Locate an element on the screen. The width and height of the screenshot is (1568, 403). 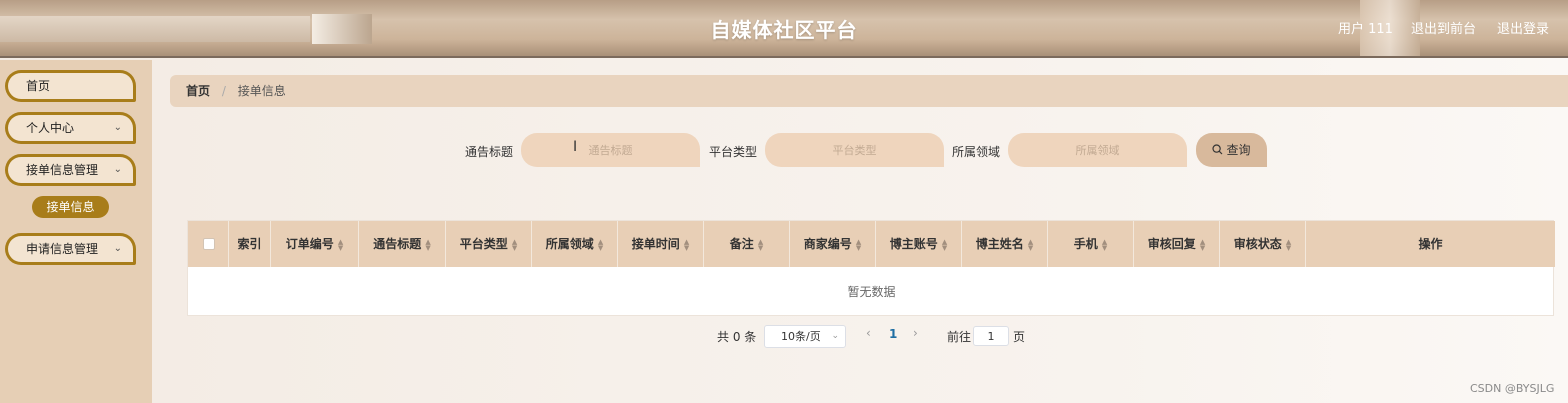
column-header-label: 接单时间 is located at coordinates (655, 244).